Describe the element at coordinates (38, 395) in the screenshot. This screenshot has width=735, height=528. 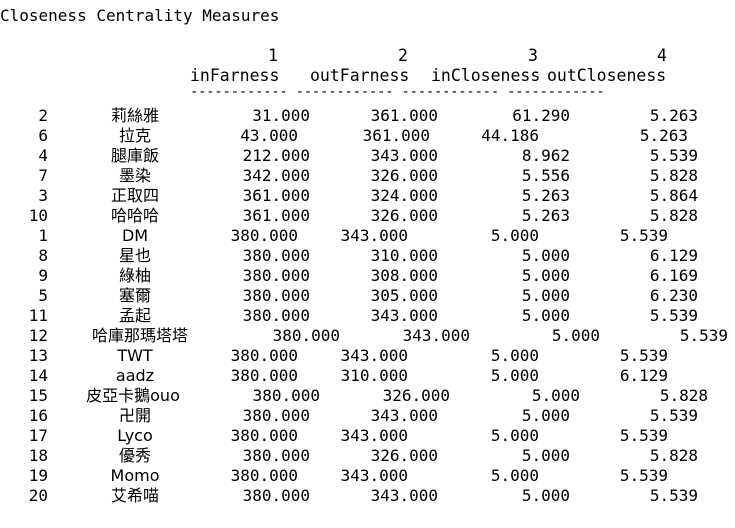
I see `row-id: 15` at that location.